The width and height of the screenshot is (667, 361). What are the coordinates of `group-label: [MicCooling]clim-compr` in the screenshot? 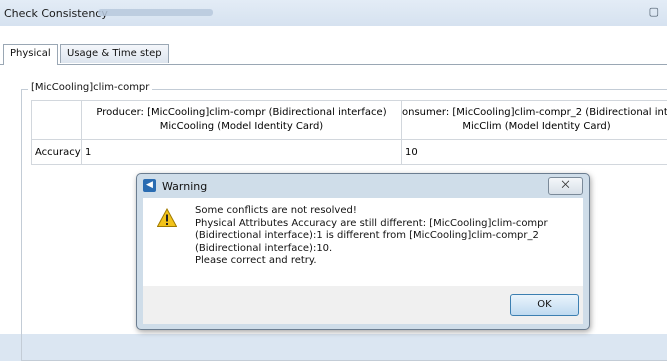 It's located at (90, 87).